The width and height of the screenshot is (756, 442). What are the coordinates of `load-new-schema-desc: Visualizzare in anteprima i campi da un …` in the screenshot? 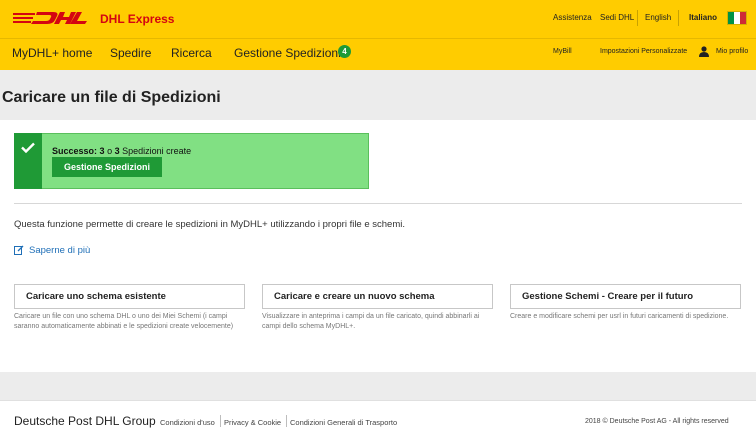 It's located at (371, 321).